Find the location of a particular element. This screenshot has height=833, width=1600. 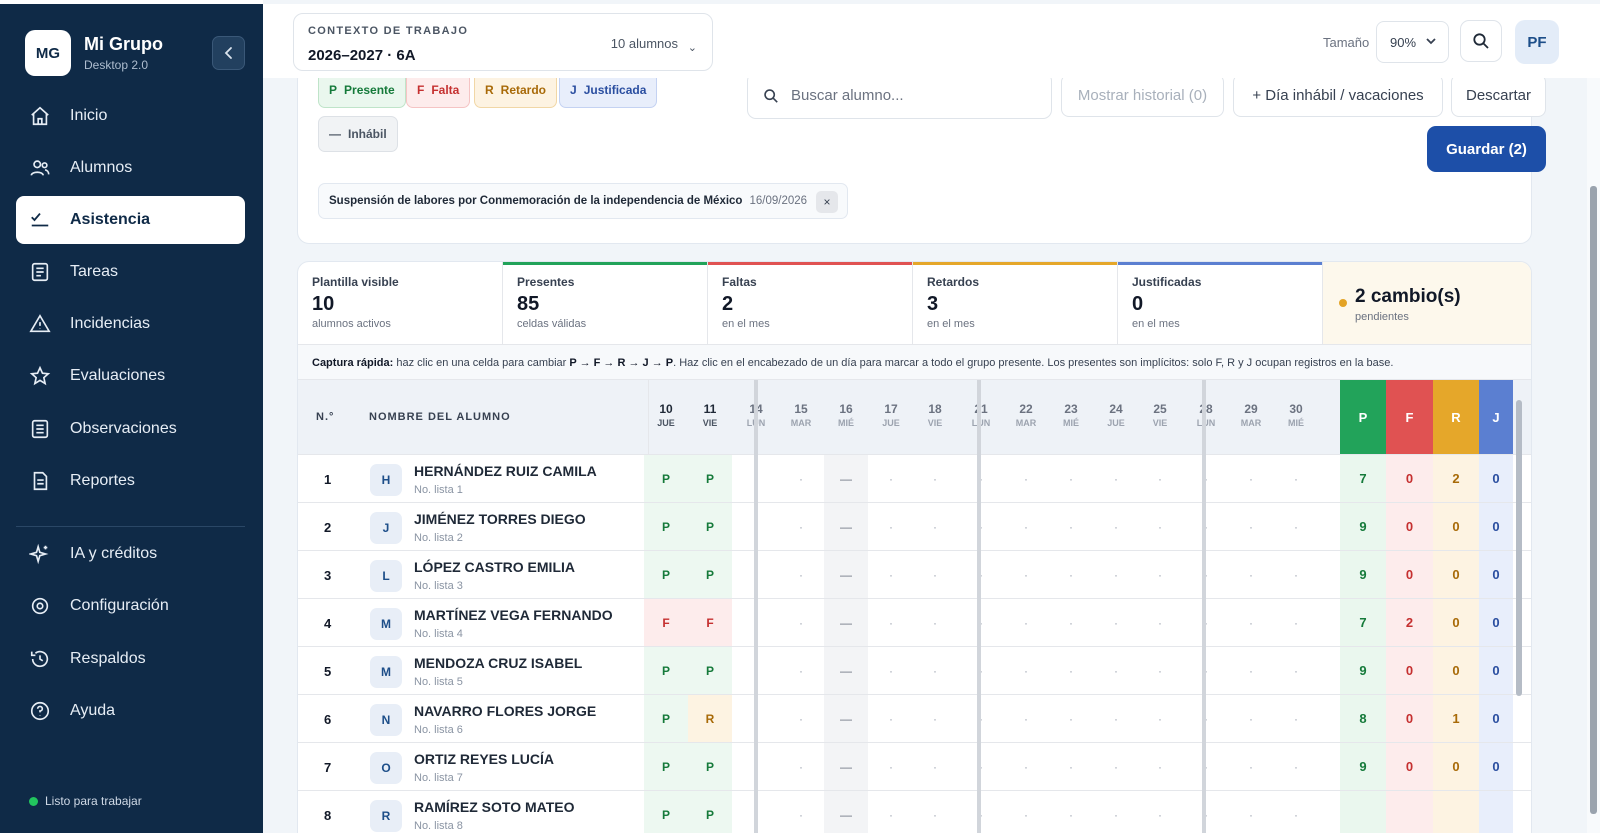

day-header: 23 MIÉ is located at coordinates (1071, 415).